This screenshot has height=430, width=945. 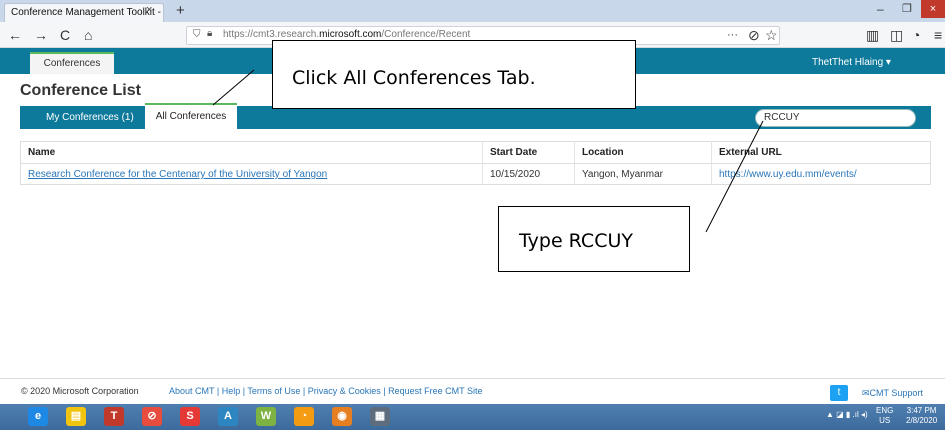 What do you see at coordinates (228, 416) in the screenshot?
I see `taskbar-app-a-icon: A` at bounding box center [228, 416].